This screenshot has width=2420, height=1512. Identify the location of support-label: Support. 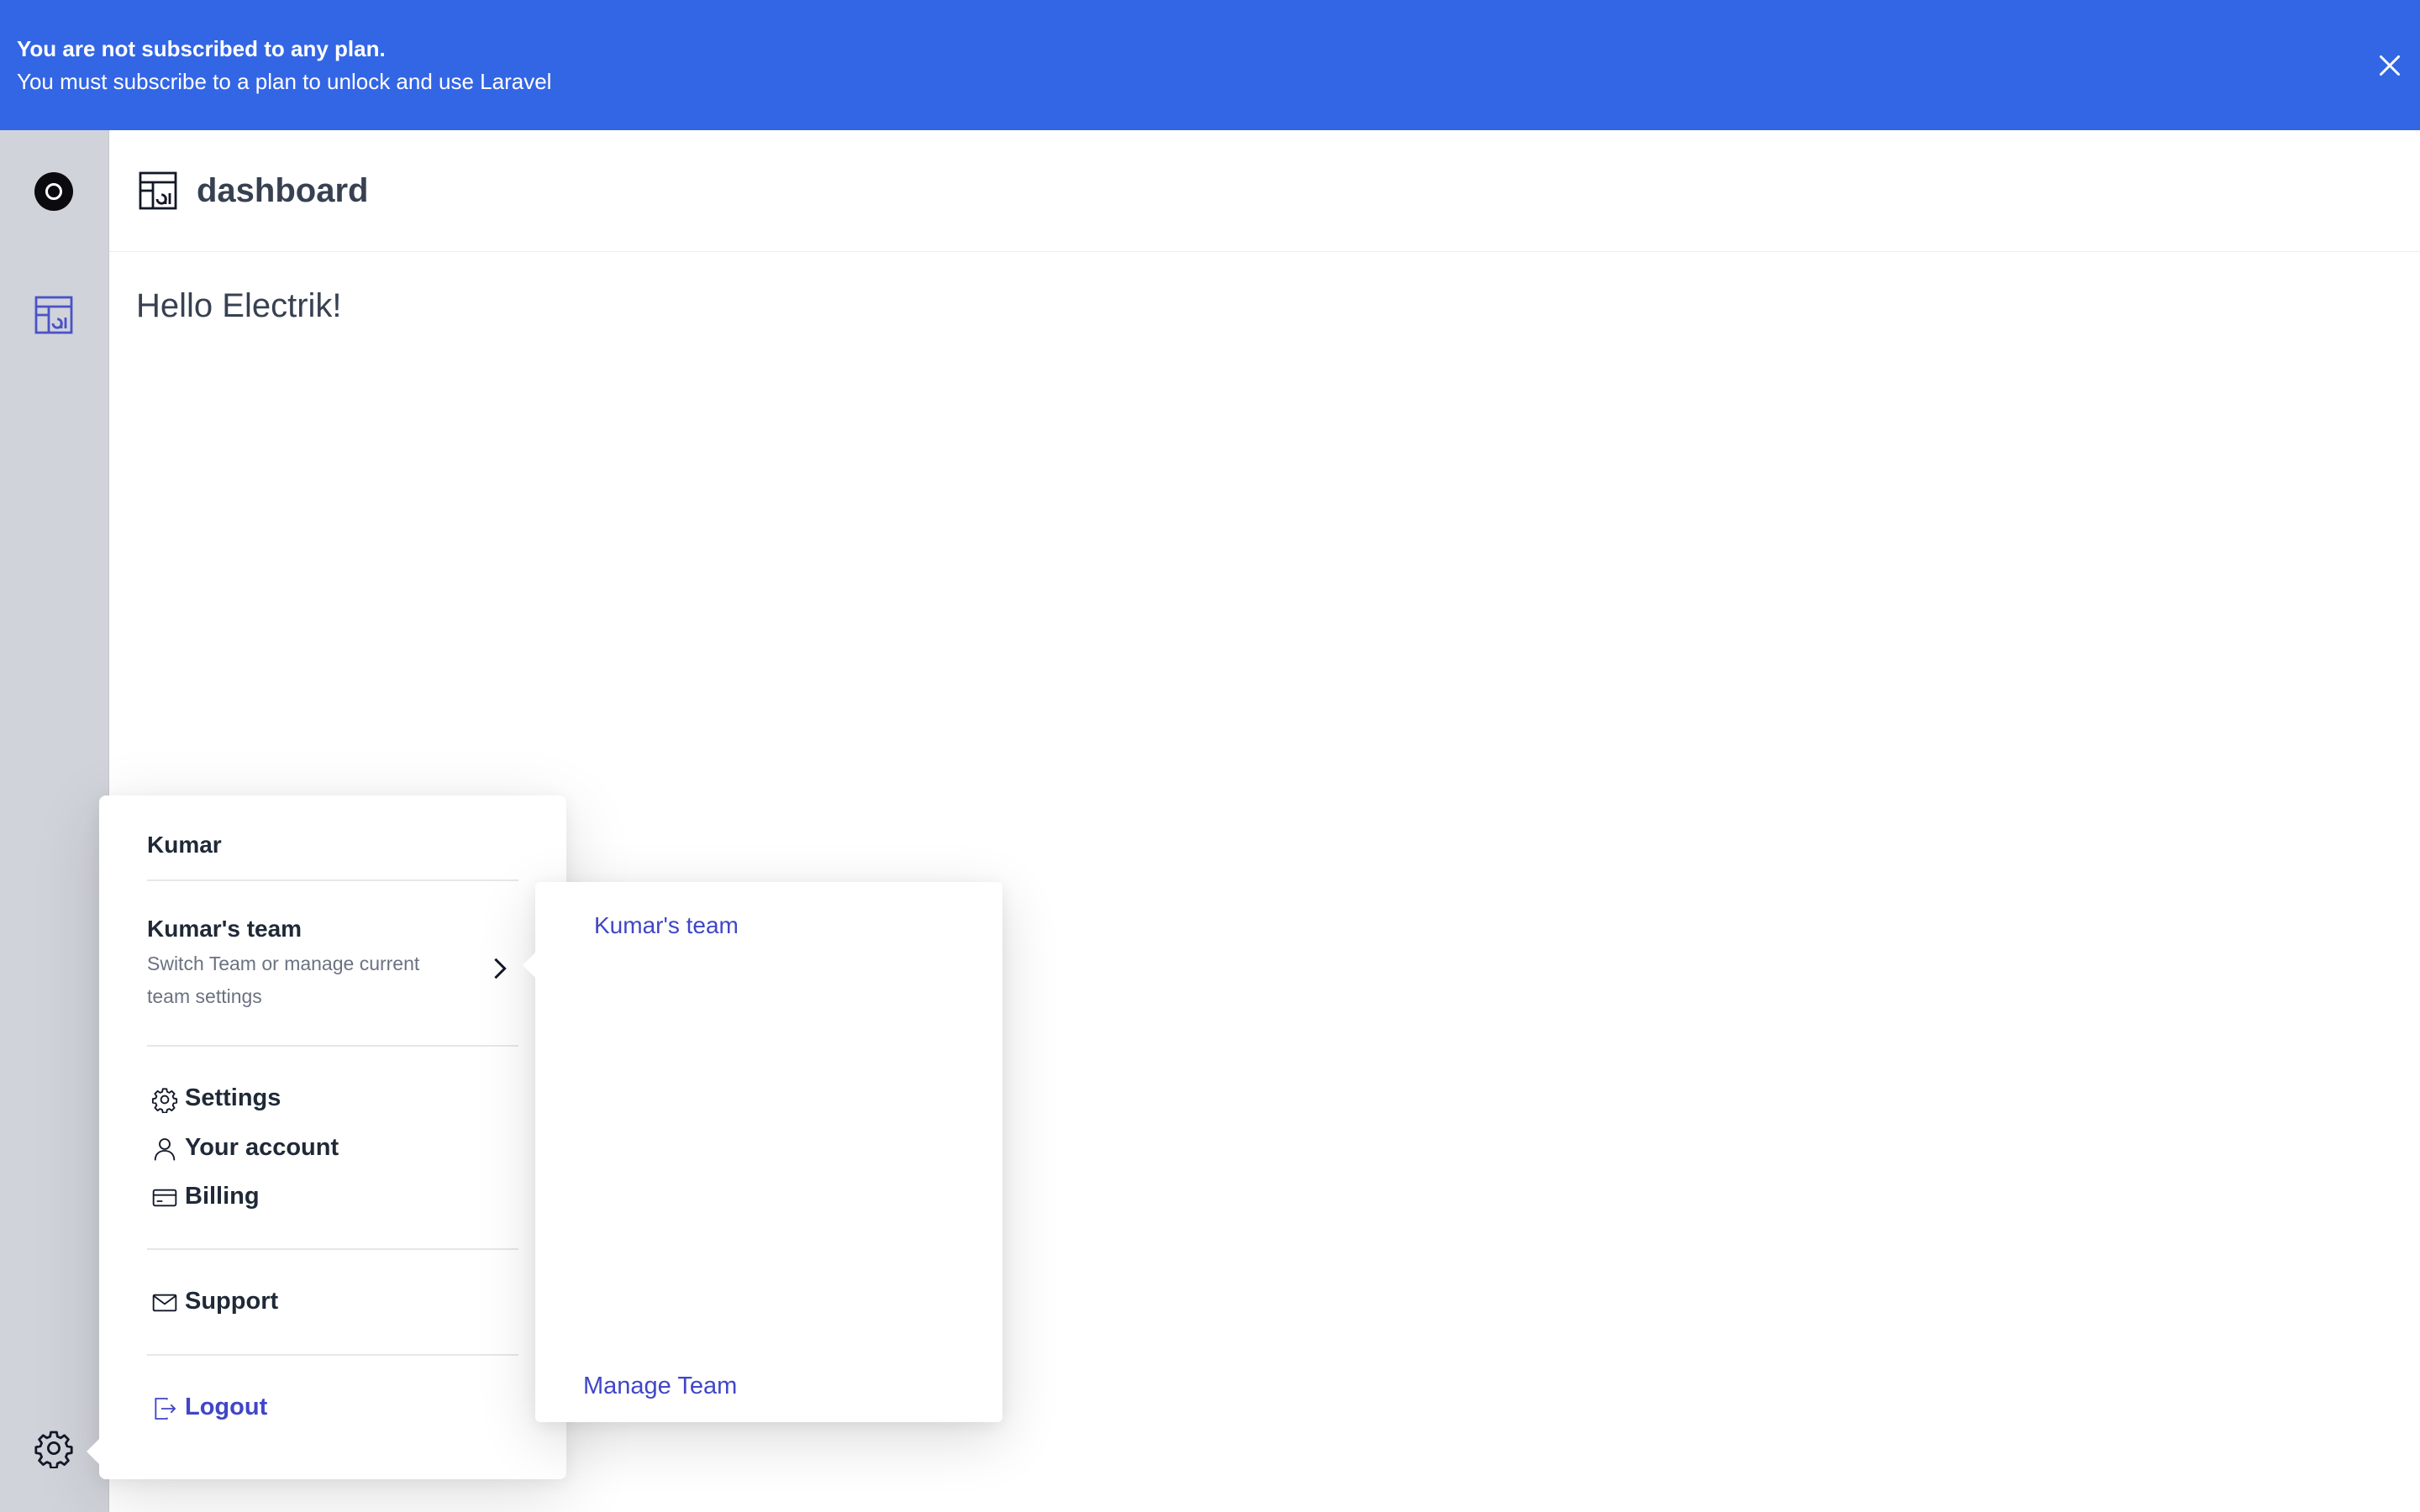
(232, 1301).